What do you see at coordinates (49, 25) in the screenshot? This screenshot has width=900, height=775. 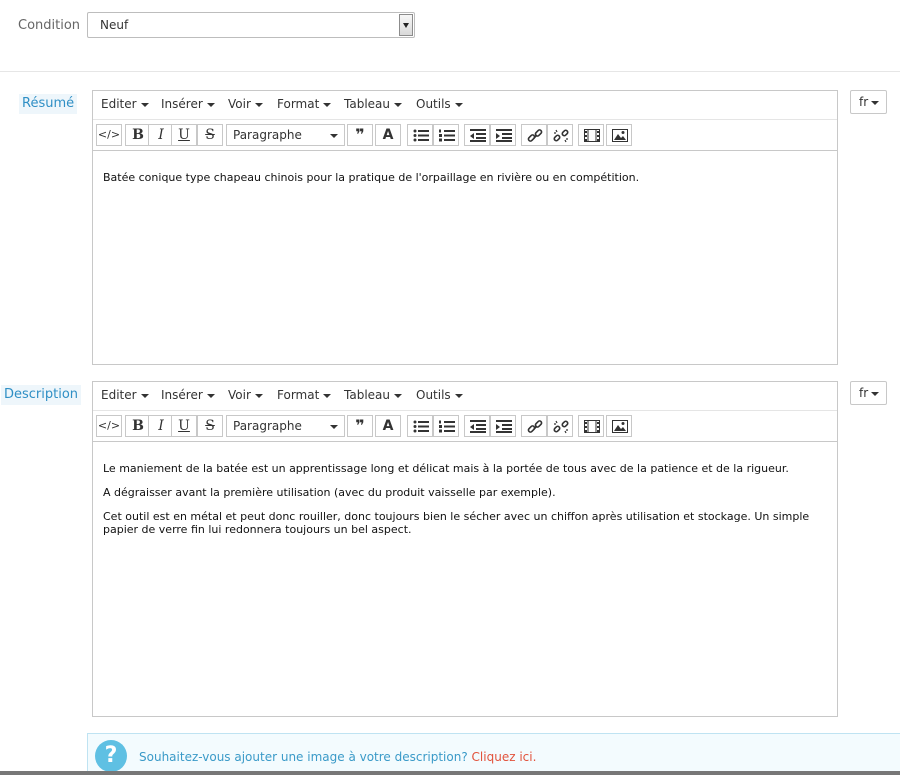 I see `condition-label: Condition` at bounding box center [49, 25].